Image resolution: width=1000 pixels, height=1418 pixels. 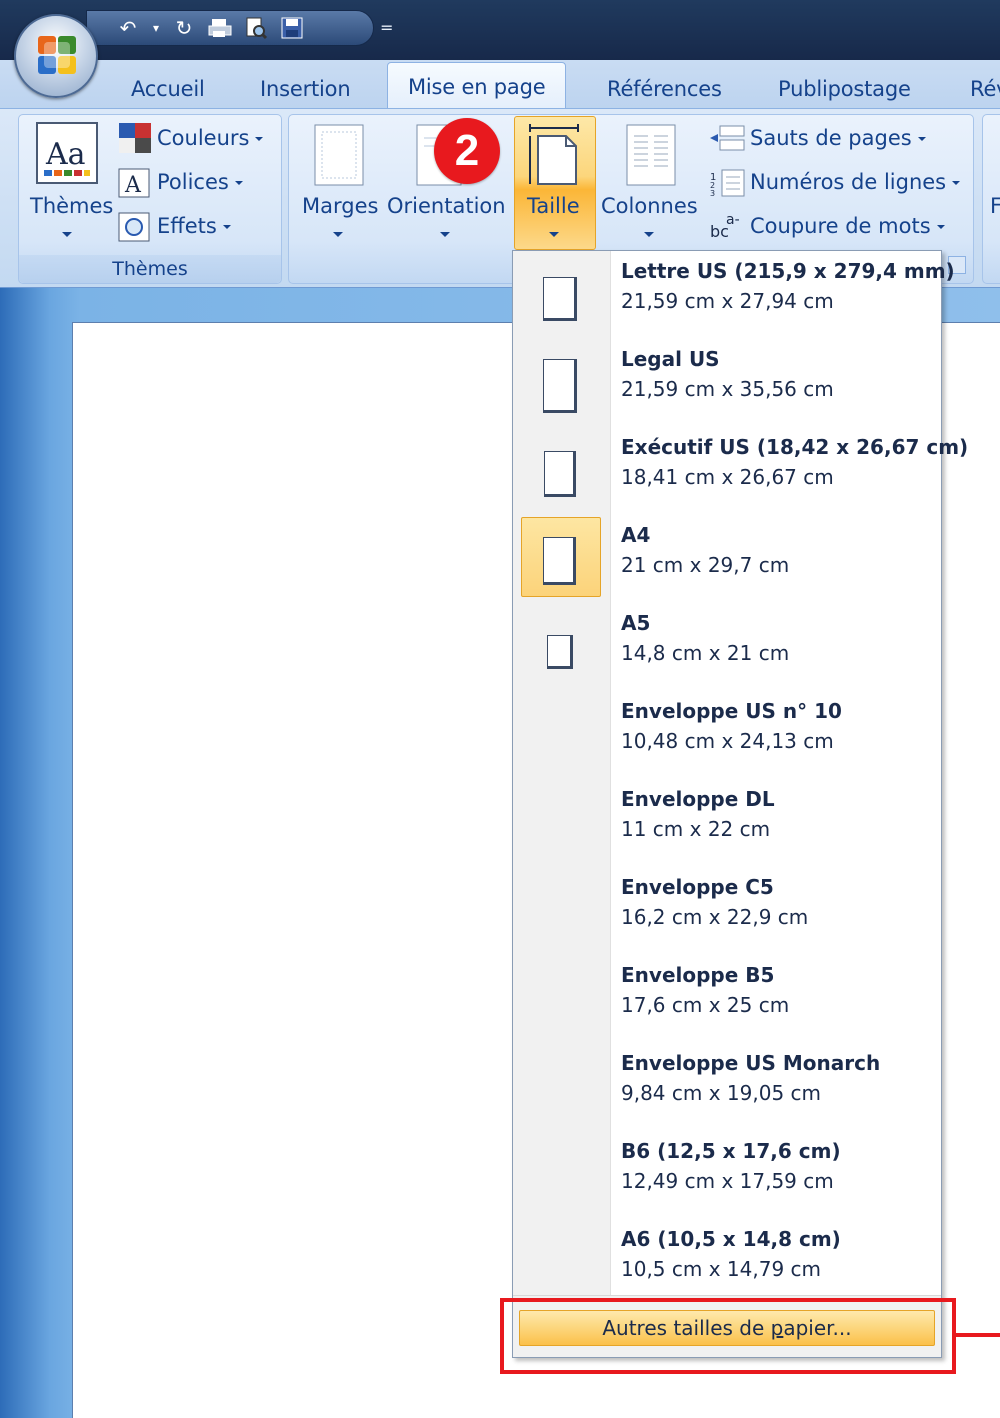 I want to click on fonts-button: Polices, so click(x=200, y=182).